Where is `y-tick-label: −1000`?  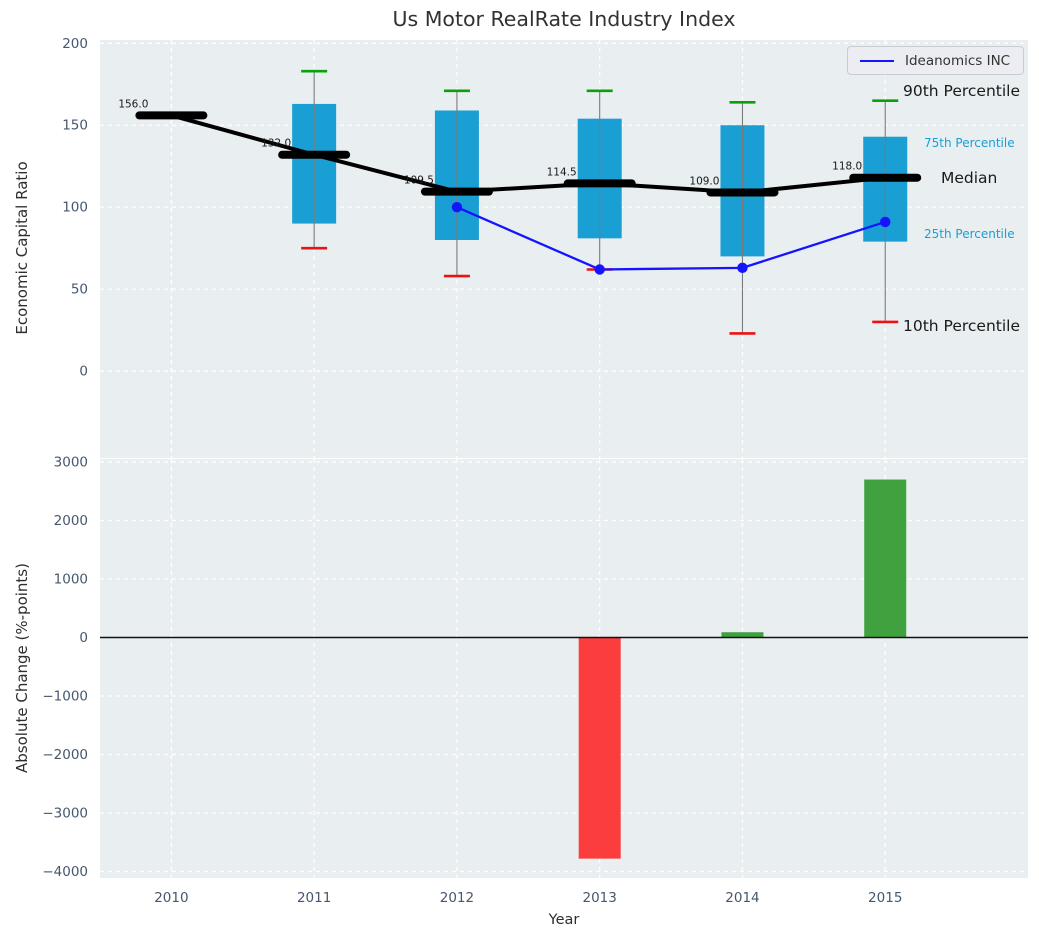
y-tick-label: −1000 is located at coordinates (65, 696).